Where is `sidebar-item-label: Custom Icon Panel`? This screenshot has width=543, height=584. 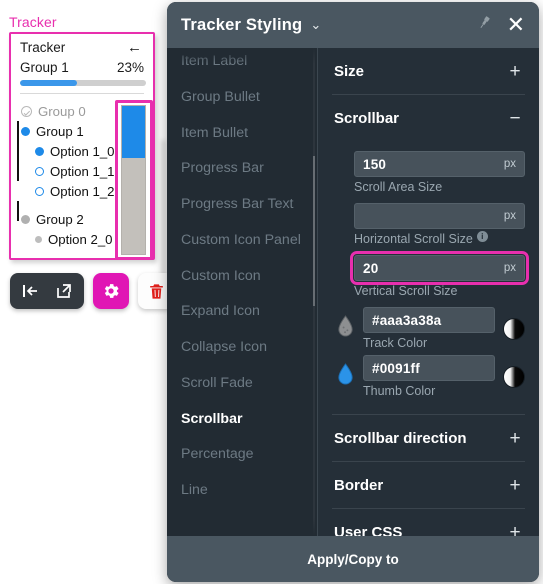 sidebar-item-label: Custom Icon Panel is located at coordinates (241, 239).